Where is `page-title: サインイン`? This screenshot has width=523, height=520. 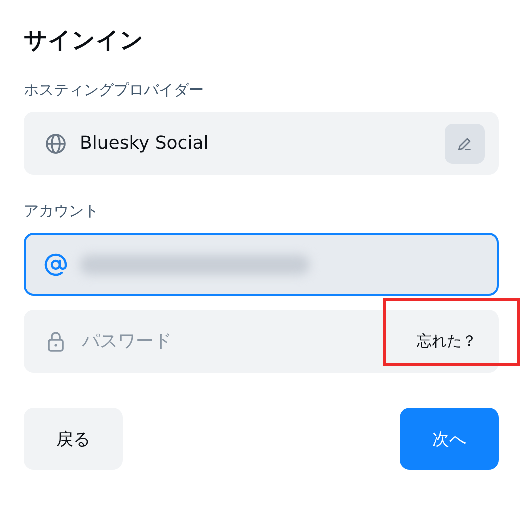
page-title: サインイン is located at coordinates (84, 41).